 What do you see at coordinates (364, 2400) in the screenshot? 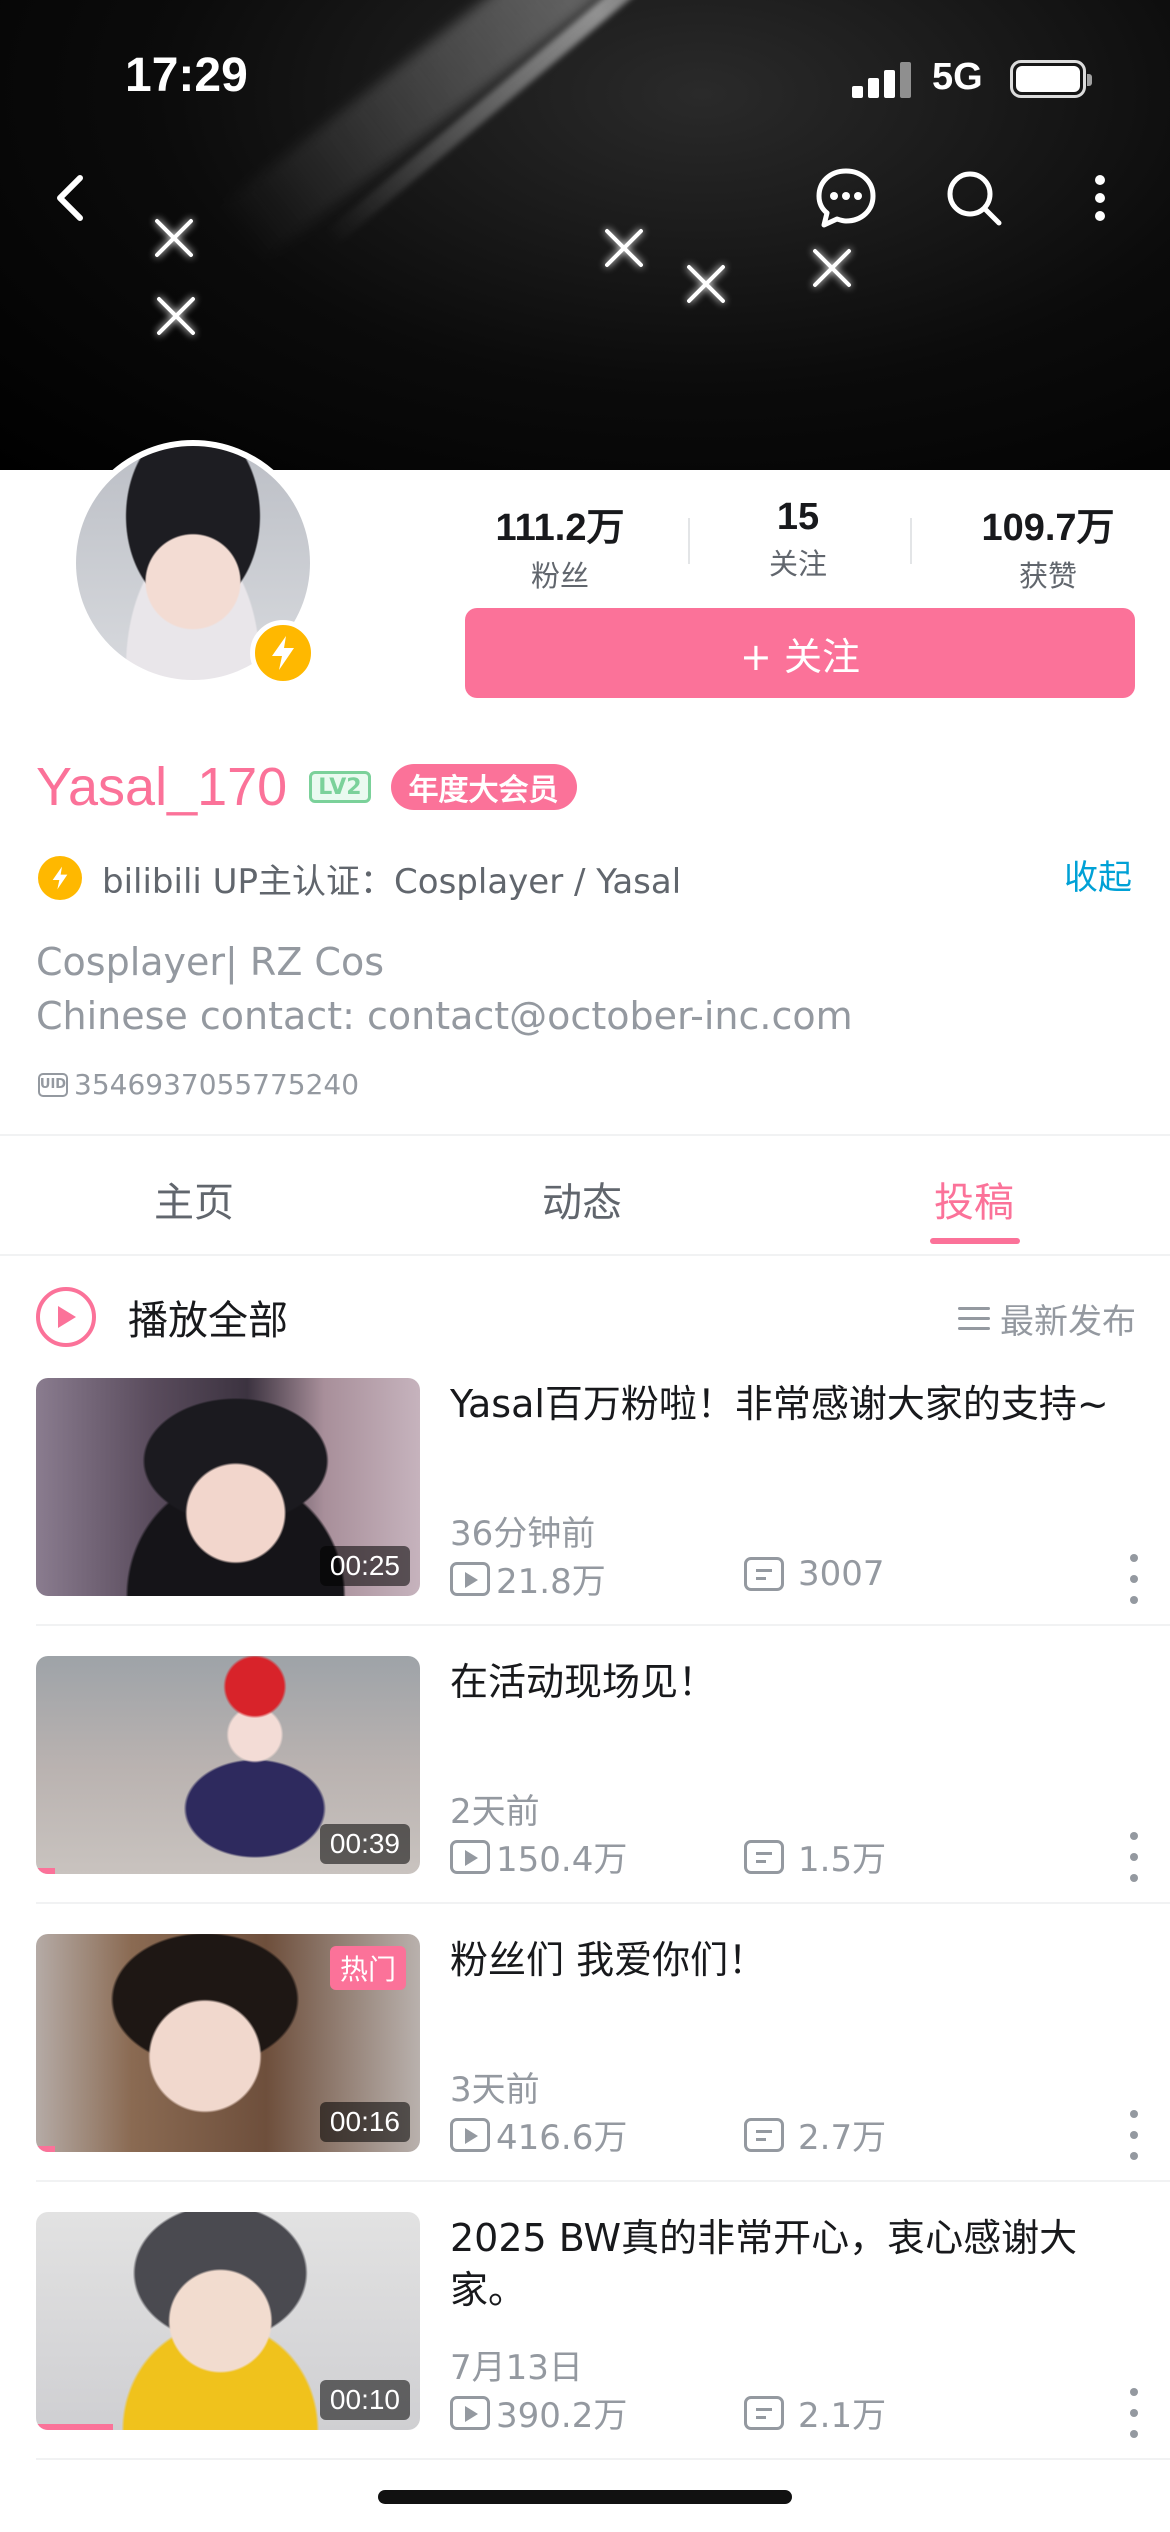
I see `video-duration: 00:10` at bounding box center [364, 2400].